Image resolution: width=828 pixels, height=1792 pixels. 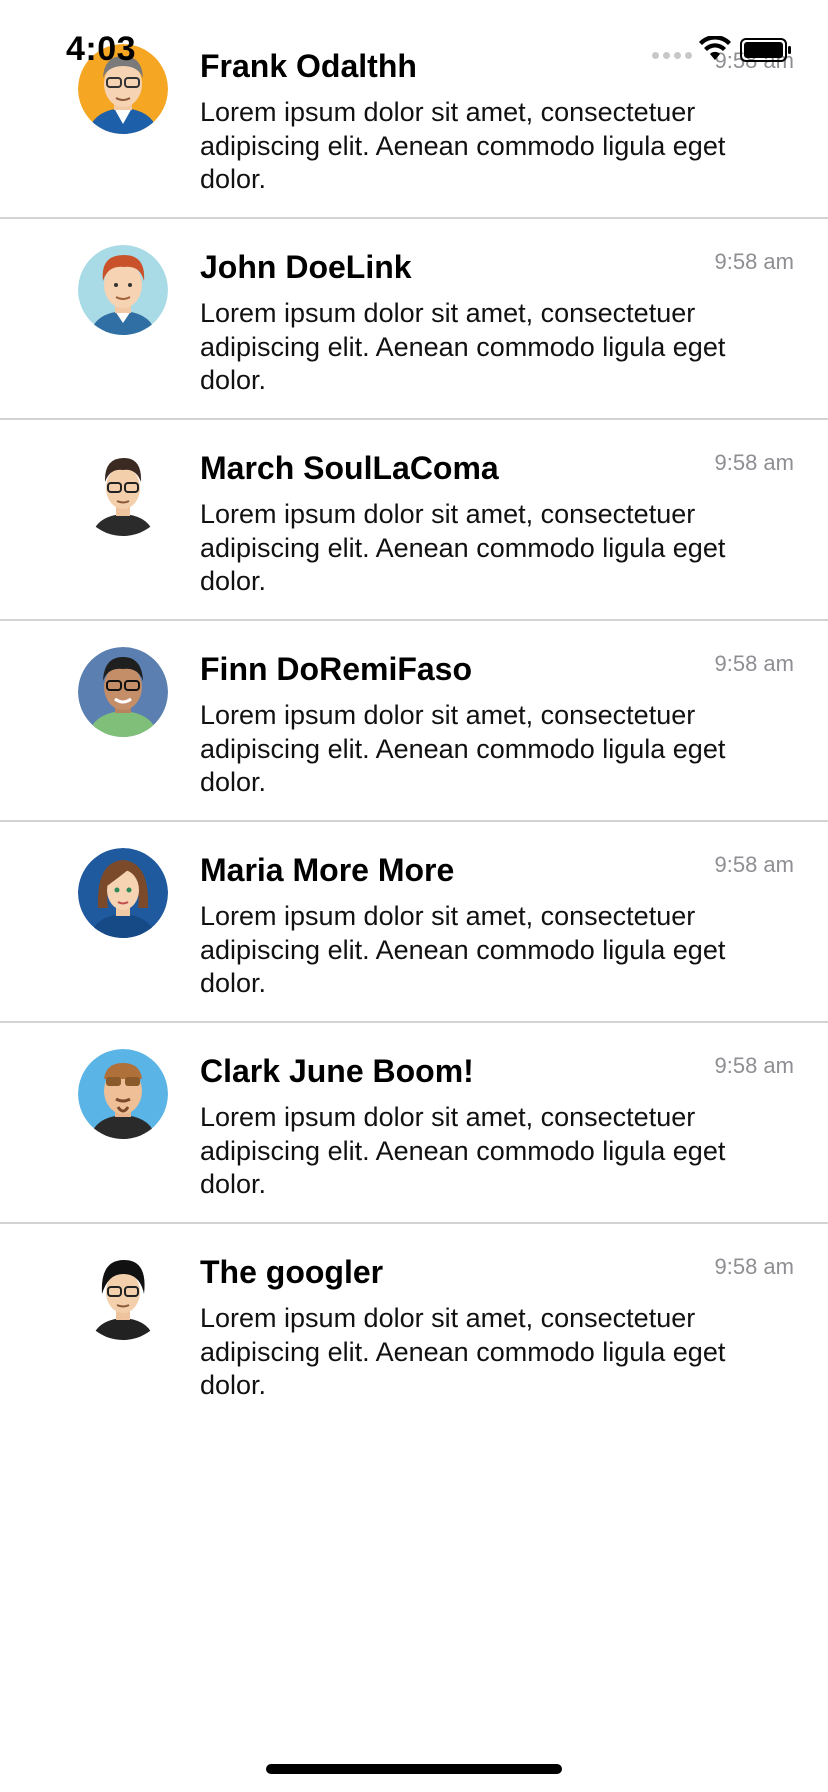 I want to click on avatar-googler-icon, so click(x=123, y=1295).